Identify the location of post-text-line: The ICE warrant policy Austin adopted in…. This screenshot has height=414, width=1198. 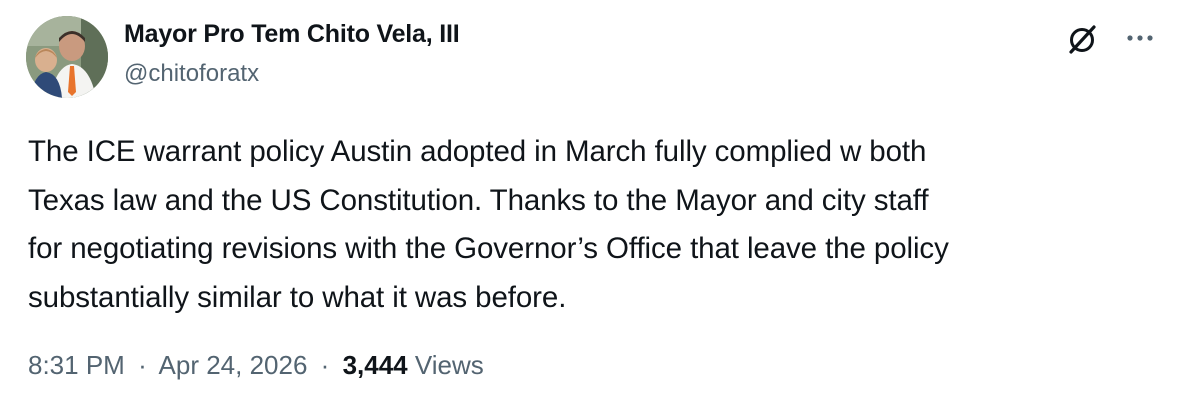
(477, 151).